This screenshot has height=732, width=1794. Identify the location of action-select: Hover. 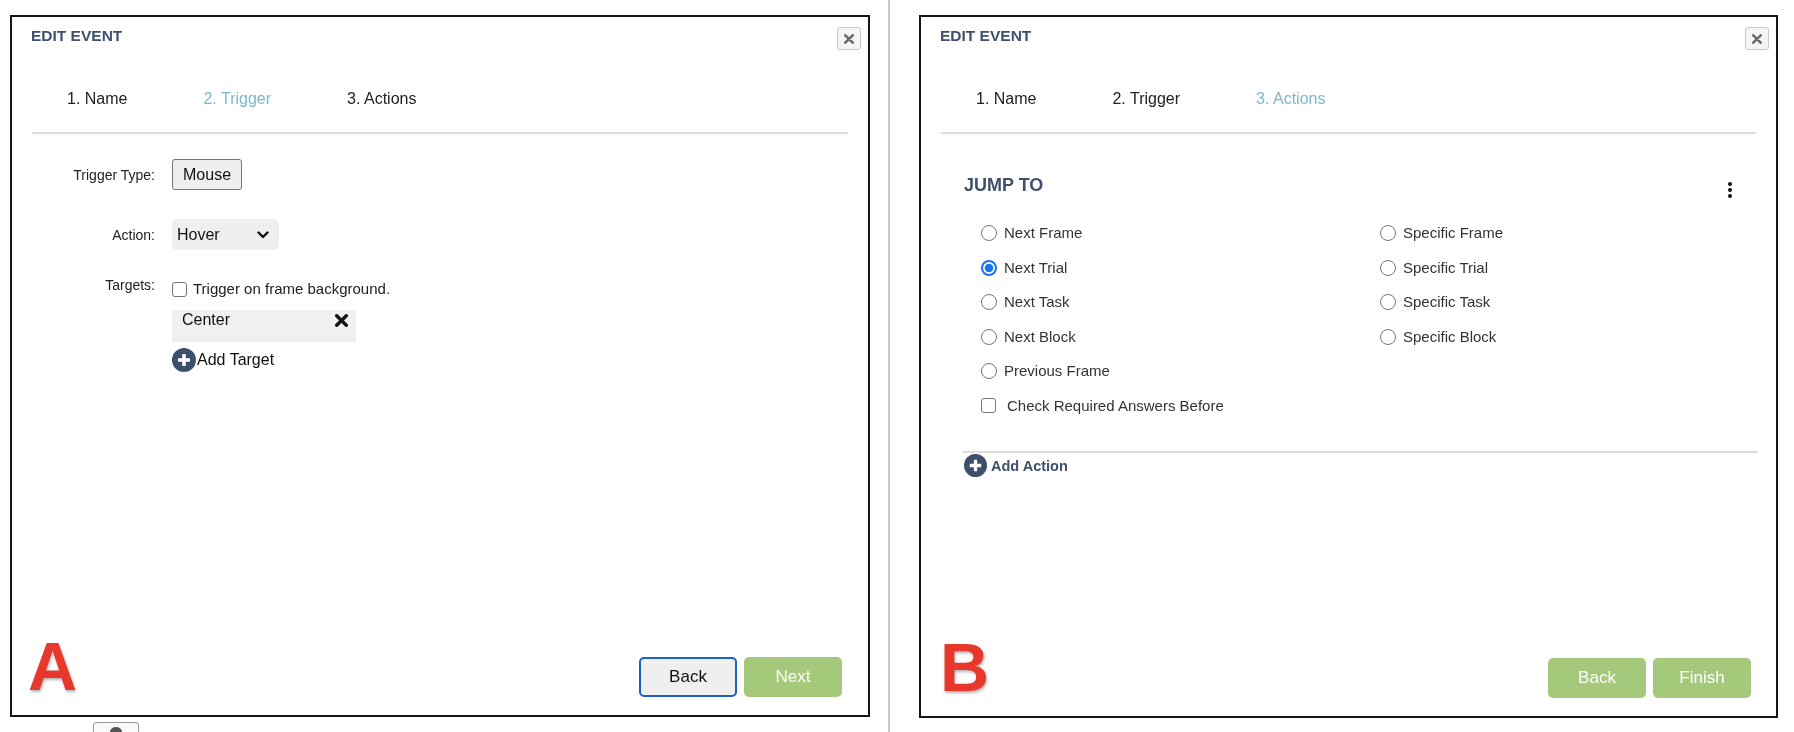
(225, 234).